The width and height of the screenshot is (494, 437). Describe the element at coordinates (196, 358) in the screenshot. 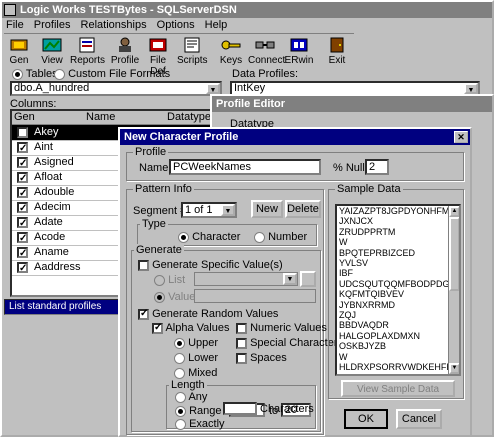

I see `lower-option: Lower` at that location.